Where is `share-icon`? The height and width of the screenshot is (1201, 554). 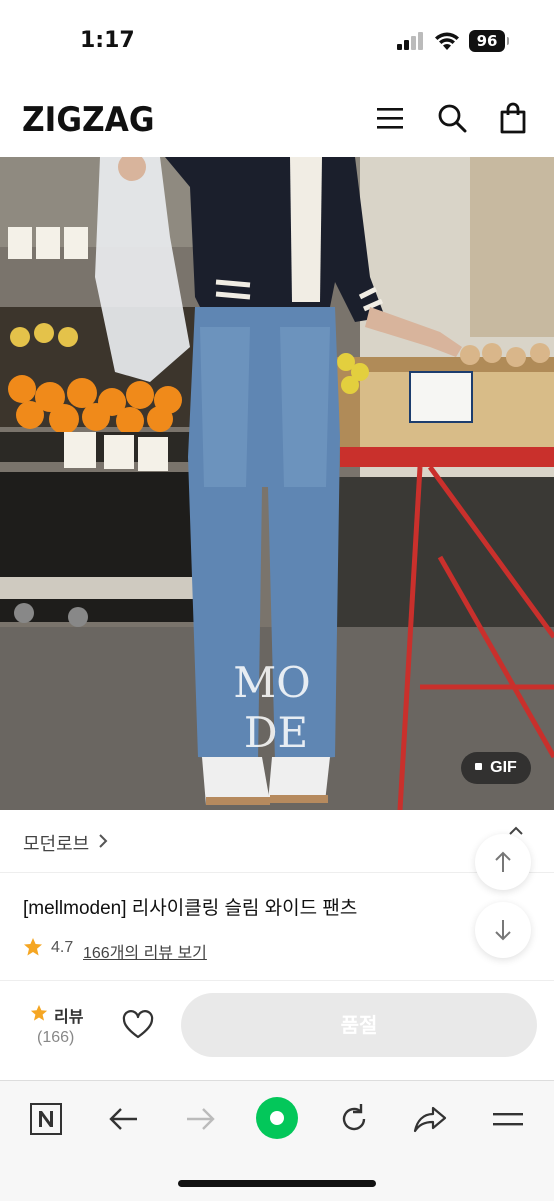 share-icon is located at coordinates (430, 1119).